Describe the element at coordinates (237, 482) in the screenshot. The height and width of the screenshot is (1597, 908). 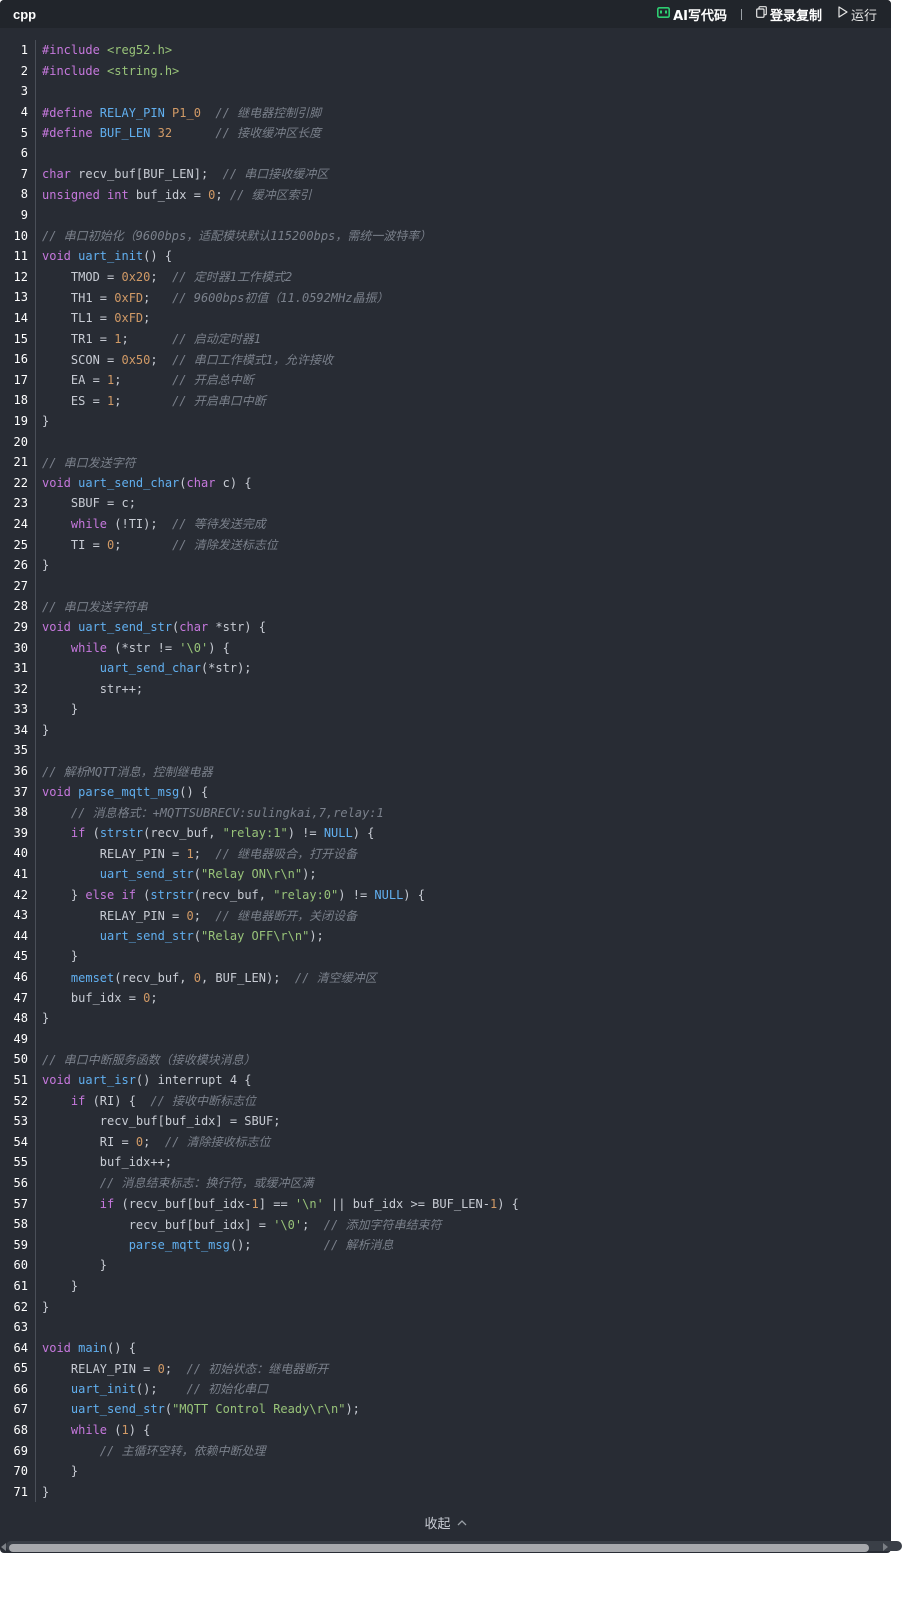
I see `code-token: c) {` at that location.